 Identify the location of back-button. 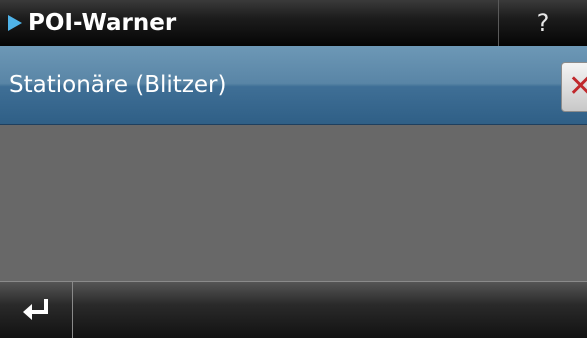
(36, 310).